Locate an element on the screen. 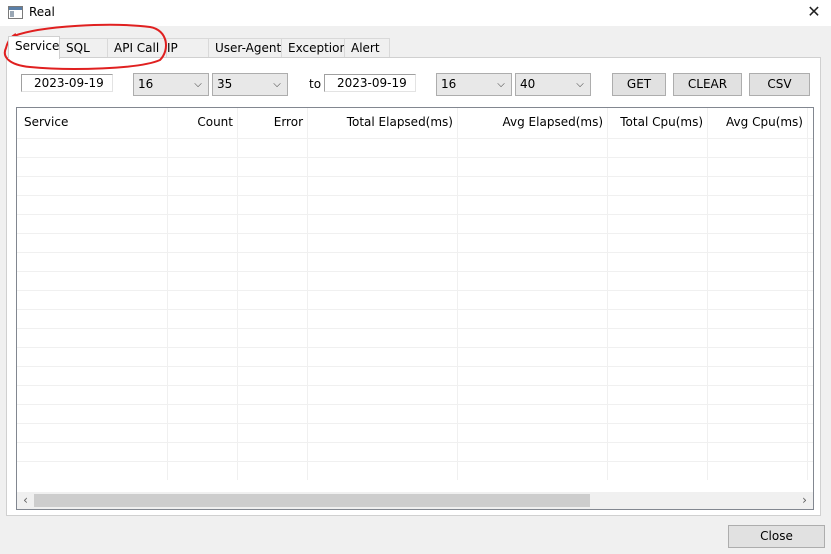 The width and height of the screenshot is (831, 554). scroll-left-icon: ‹ is located at coordinates (25, 500).